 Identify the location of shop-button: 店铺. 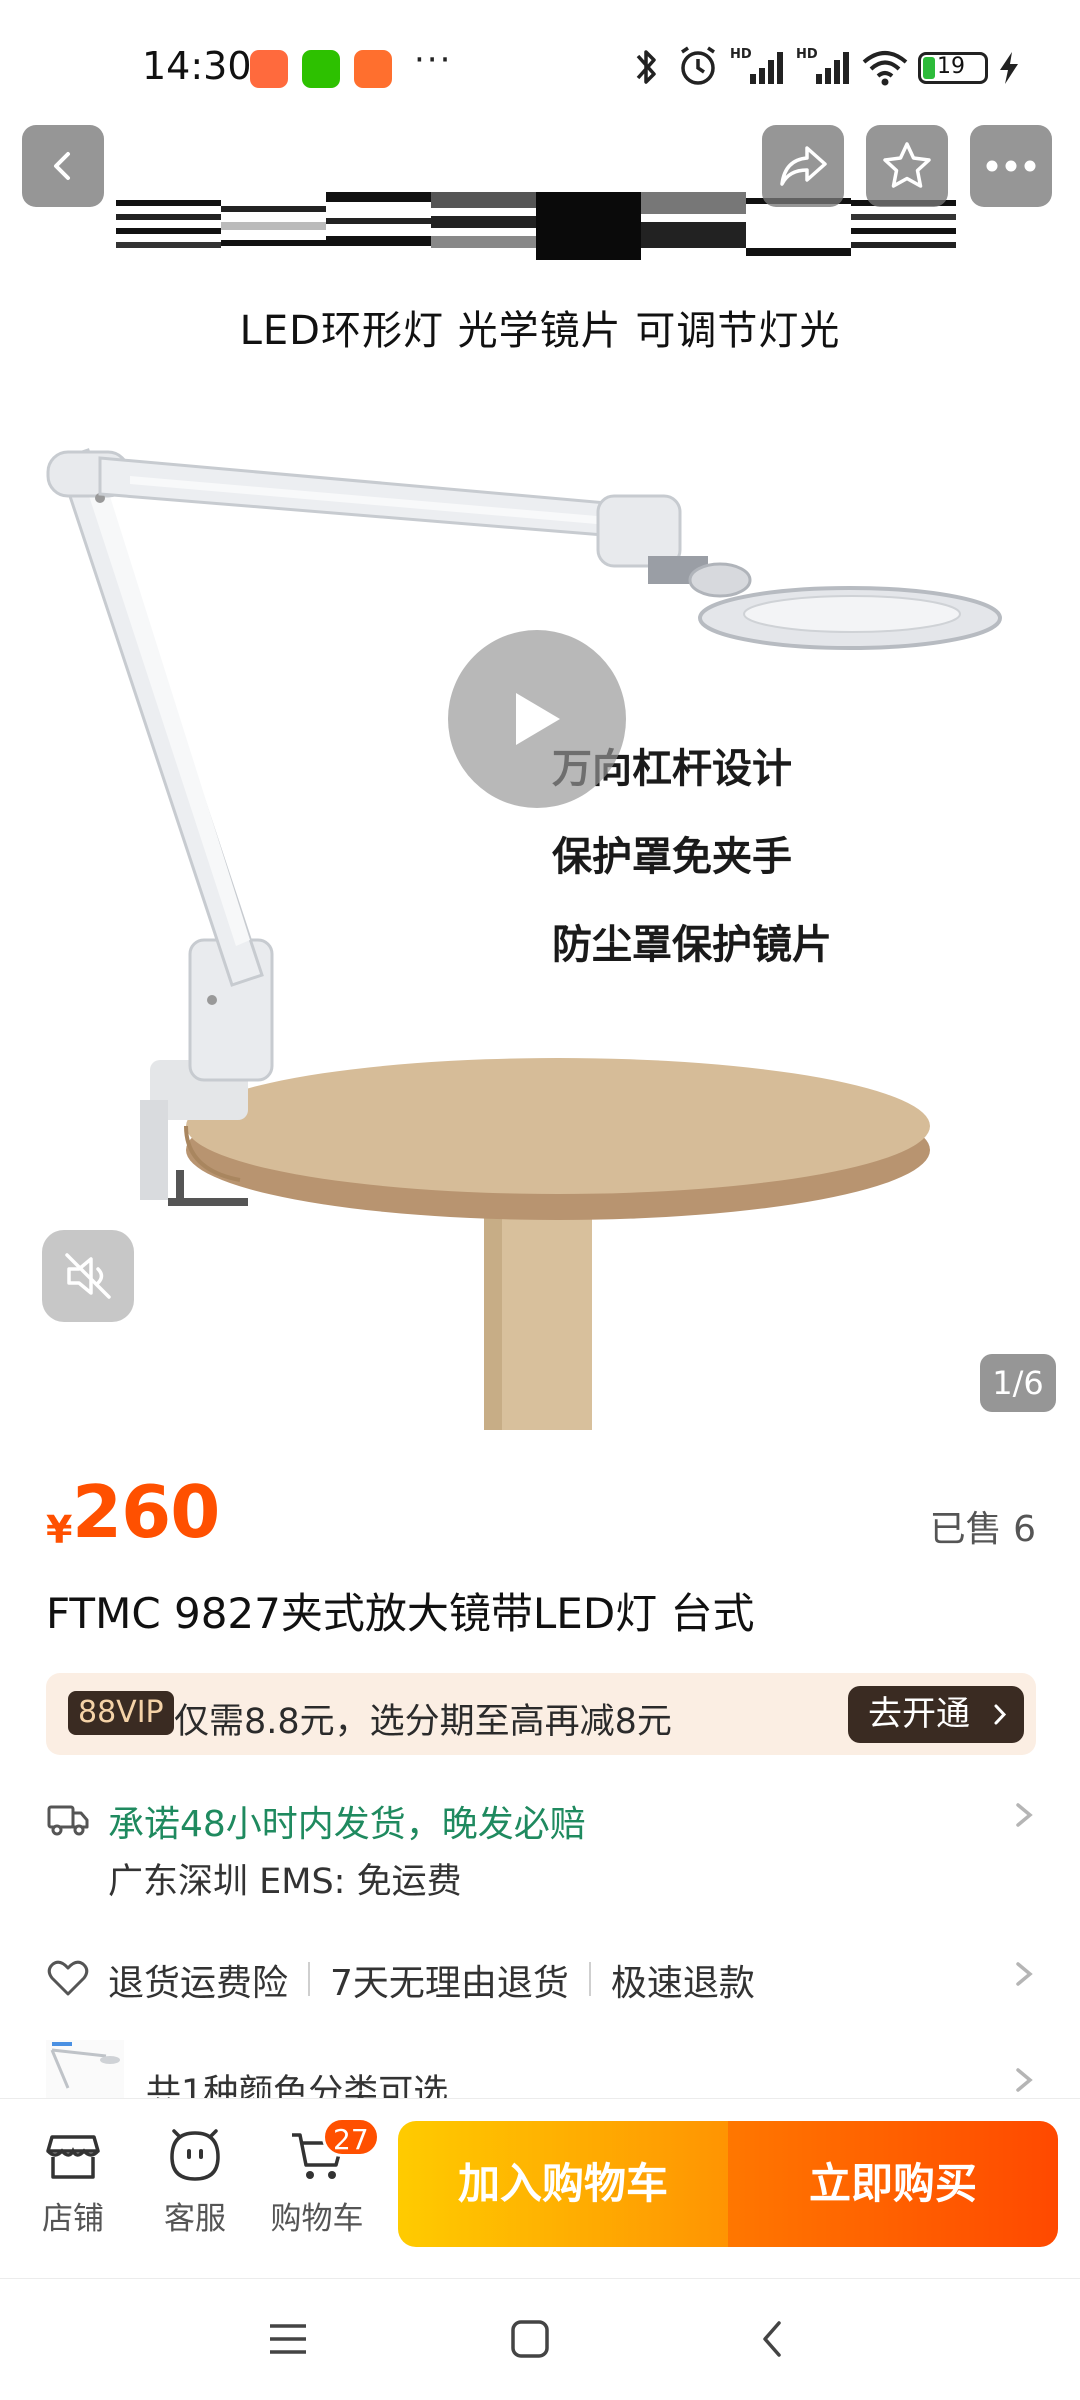
(73, 2180).